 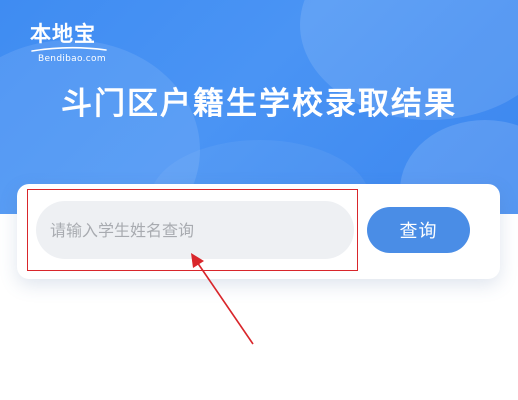 I want to click on query-button: 查询, so click(x=418, y=230).